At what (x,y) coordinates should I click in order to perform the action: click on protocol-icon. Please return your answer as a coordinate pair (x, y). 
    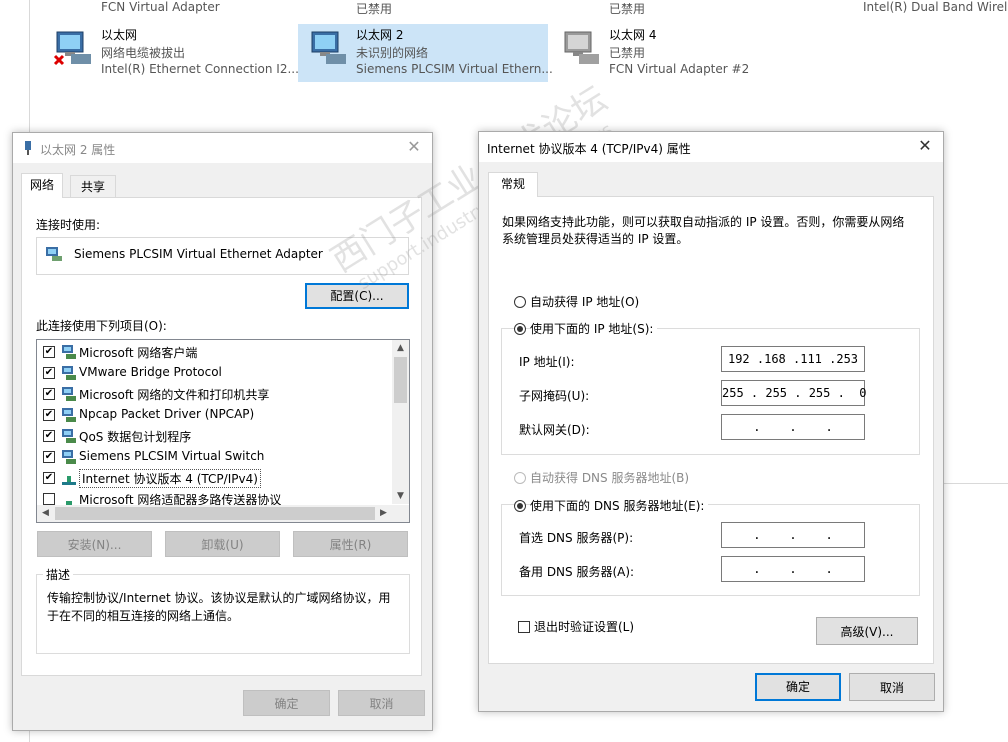
    Looking at the image, I should click on (69, 480).